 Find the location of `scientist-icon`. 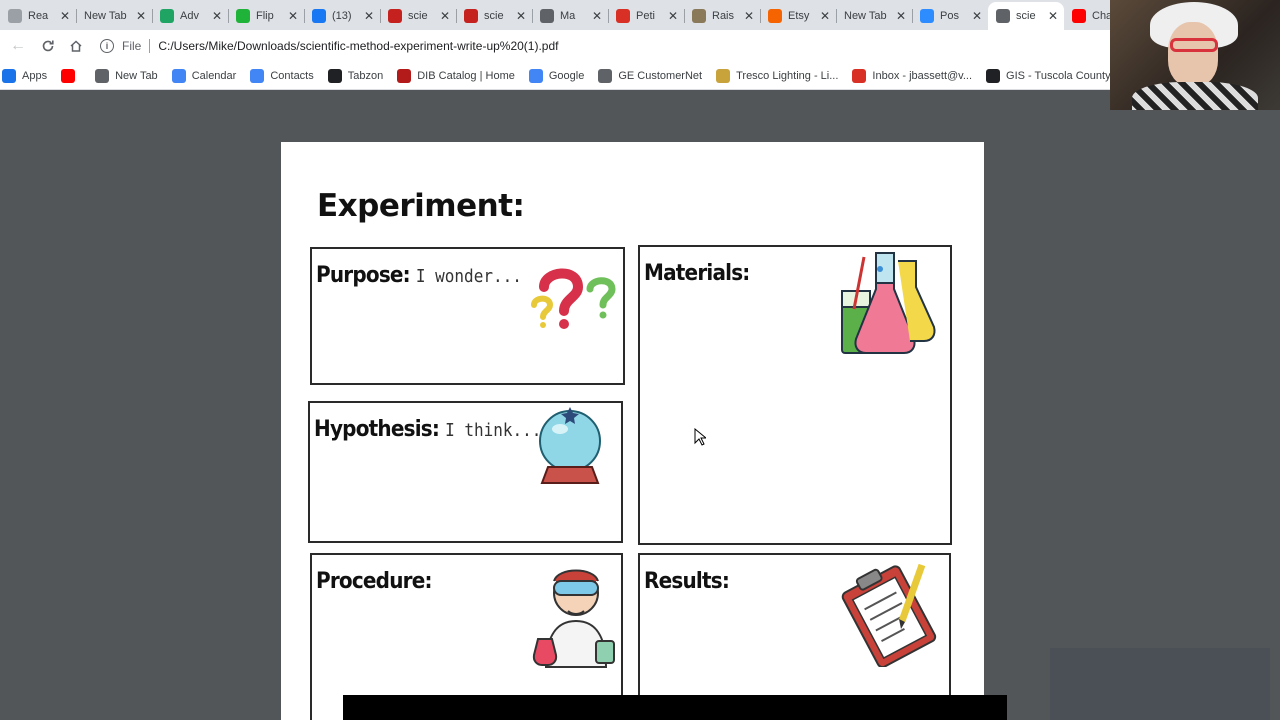

scientist-icon is located at coordinates (573, 618).